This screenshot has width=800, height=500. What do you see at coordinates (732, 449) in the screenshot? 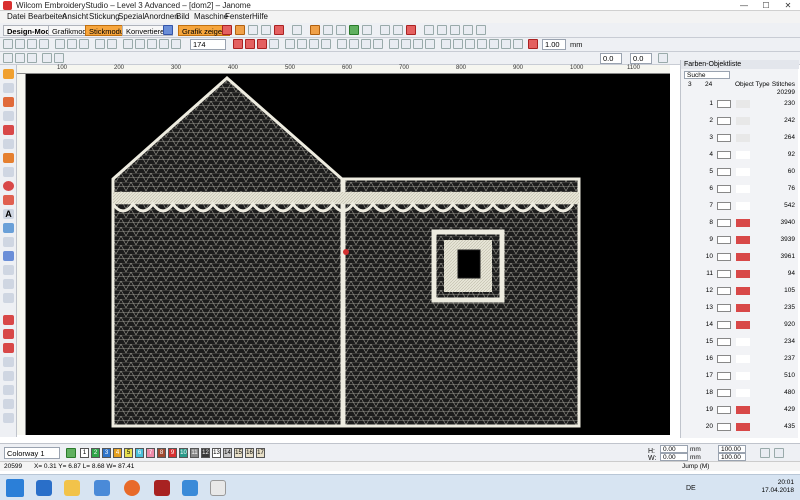
I see `height-percent-field: 100.00` at bounding box center [732, 449].